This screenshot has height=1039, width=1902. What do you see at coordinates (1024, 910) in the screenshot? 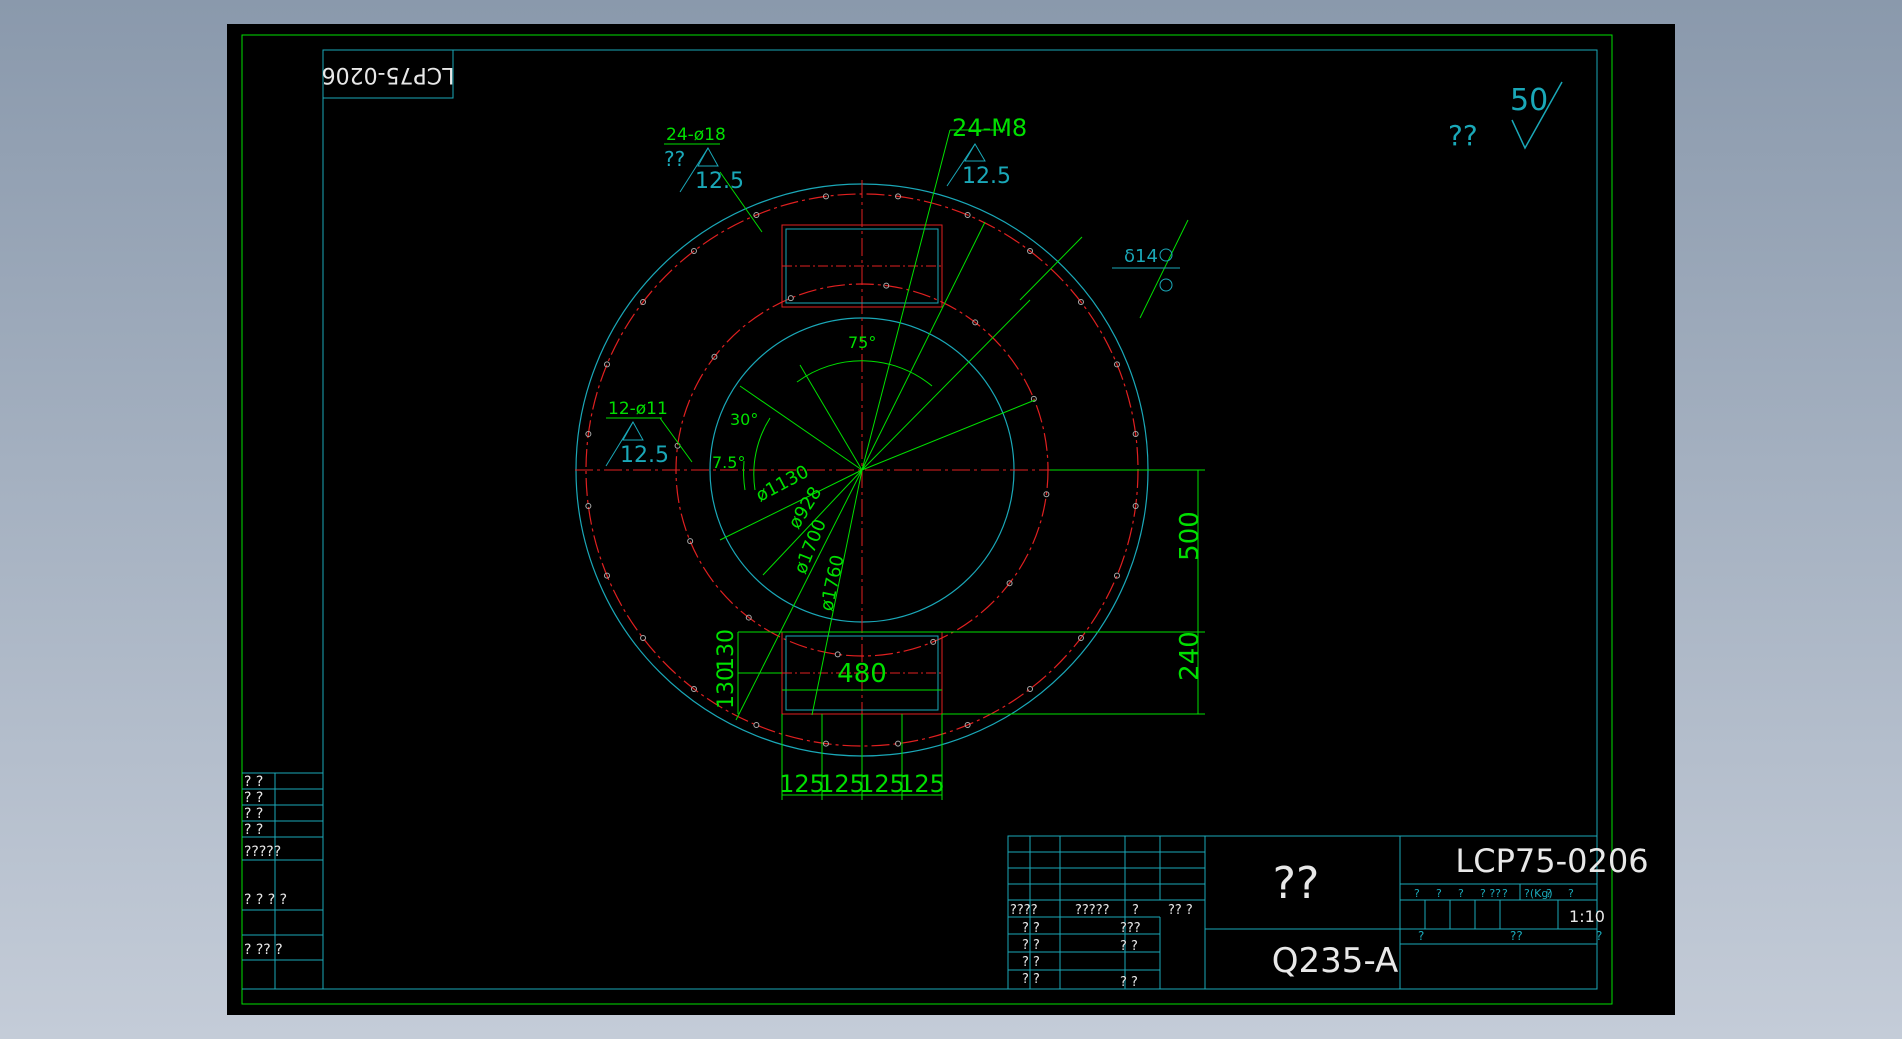
I see `title-block-label: ????` at bounding box center [1024, 910].